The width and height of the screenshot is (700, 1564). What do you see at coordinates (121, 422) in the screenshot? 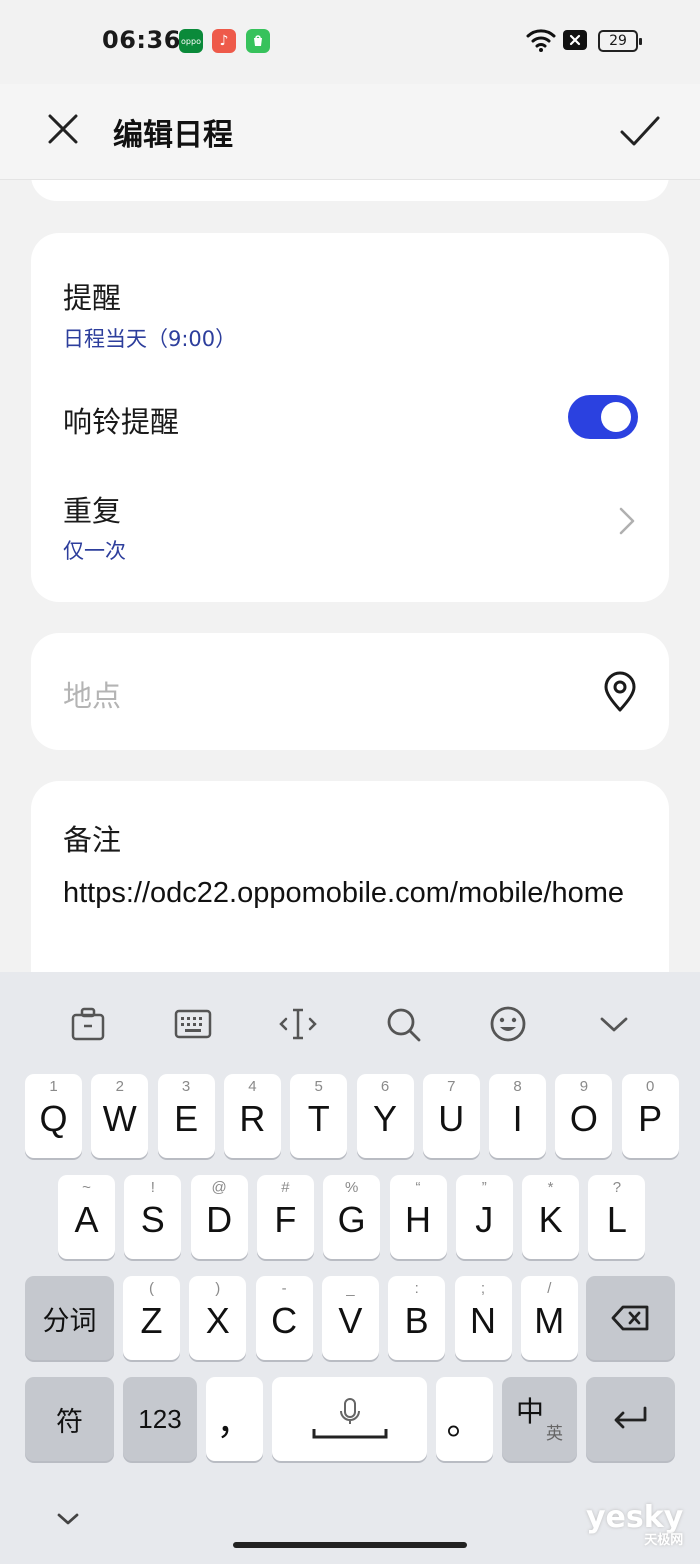
I see `ring-reminder-label: 响铃提醒` at bounding box center [121, 422].